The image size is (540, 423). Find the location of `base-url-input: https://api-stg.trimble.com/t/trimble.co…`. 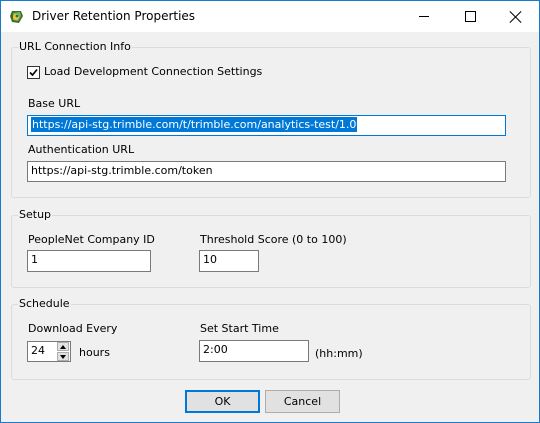

base-url-input: https://api-stg.trimble.com/t/trimble.co… is located at coordinates (266, 125).